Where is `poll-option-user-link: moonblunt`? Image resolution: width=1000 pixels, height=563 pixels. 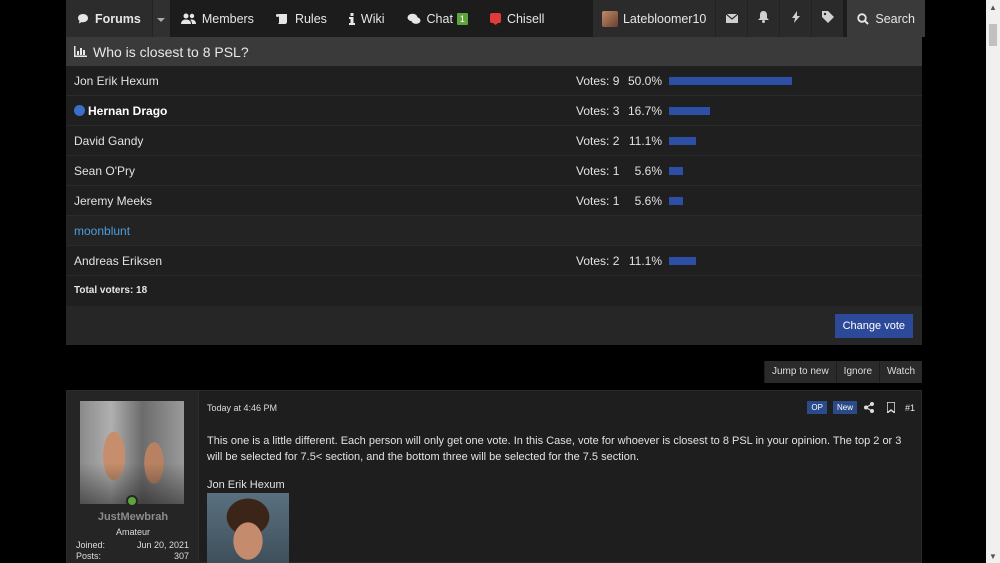 poll-option-user-link: moonblunt is located at coordinates (102, 231).